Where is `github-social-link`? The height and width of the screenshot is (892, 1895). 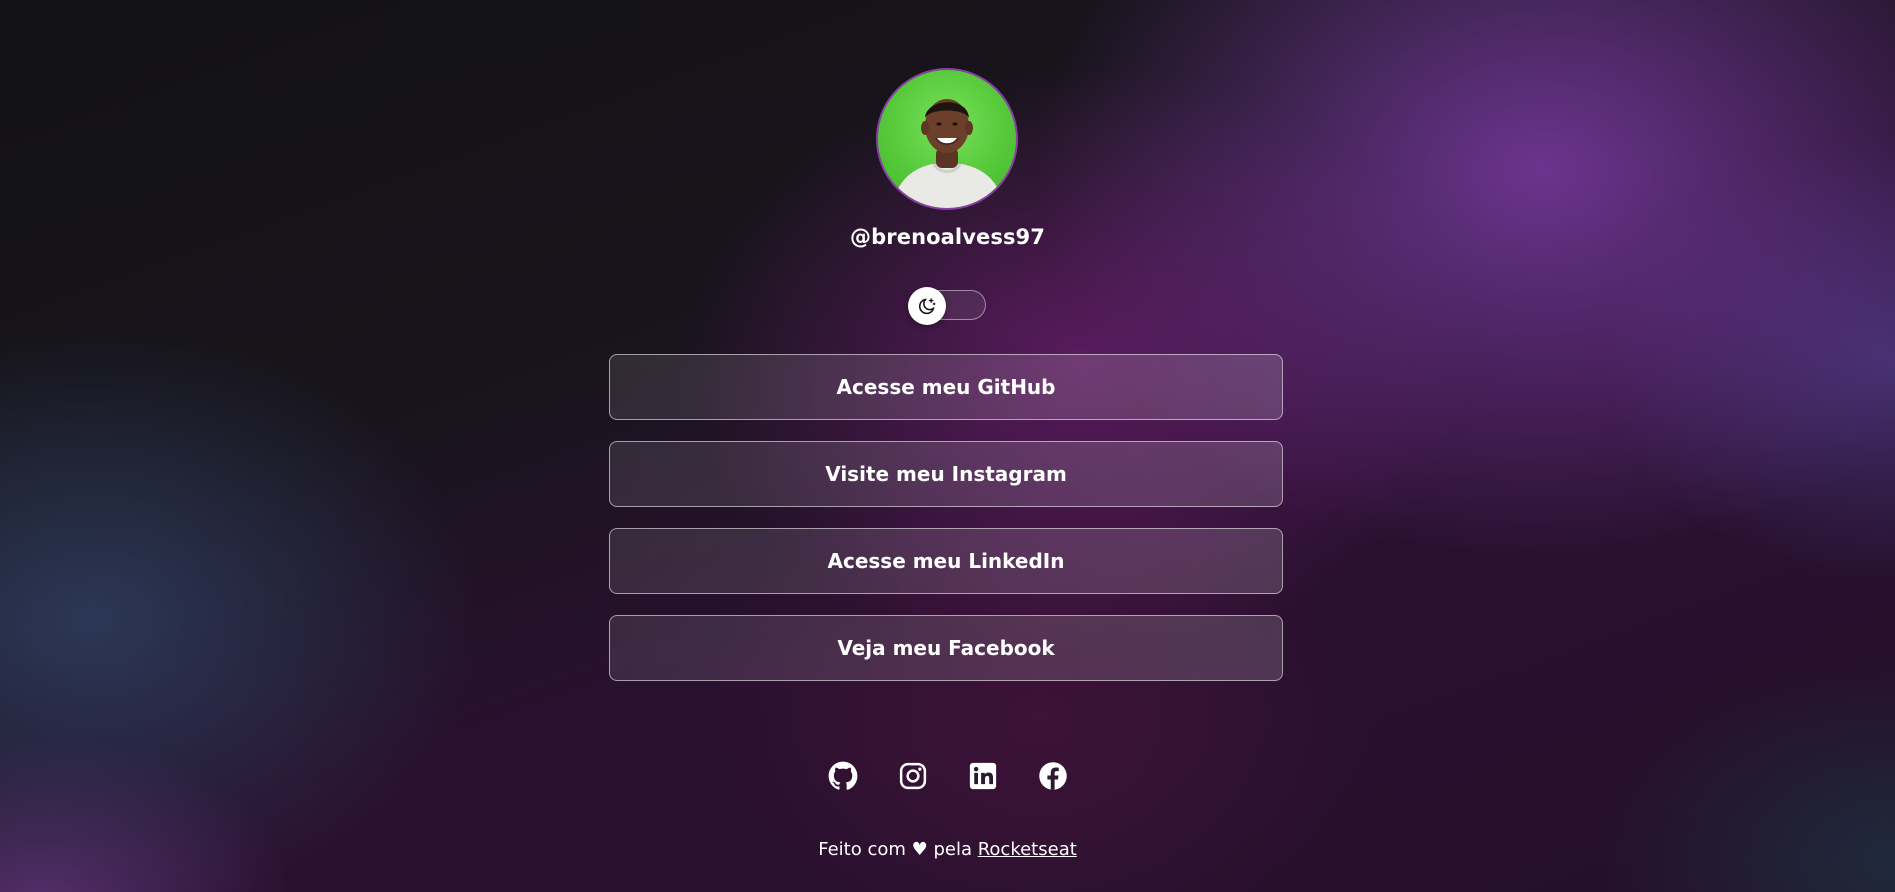 github-social-link is located at coordinates (843, 776).